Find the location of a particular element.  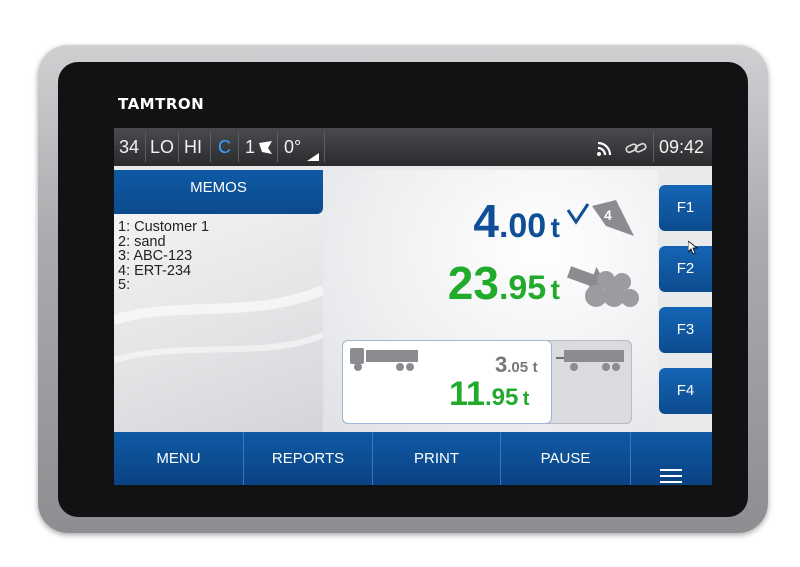

f4-button: F4 is located at coordinates (685, 391).